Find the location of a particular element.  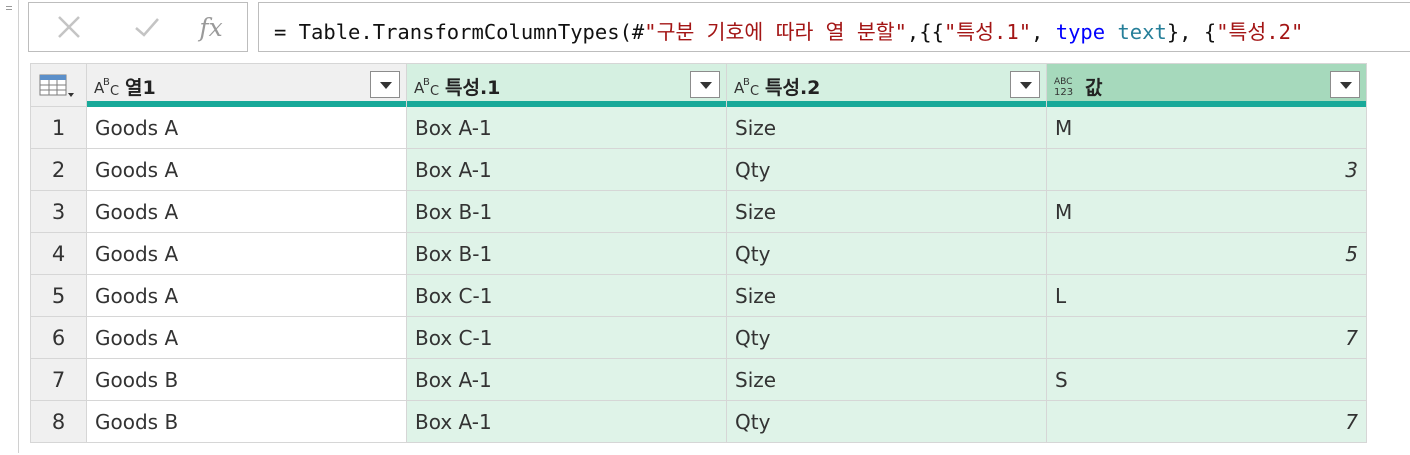

formula-token: "특성.1" is located at coordinates (987, 32).